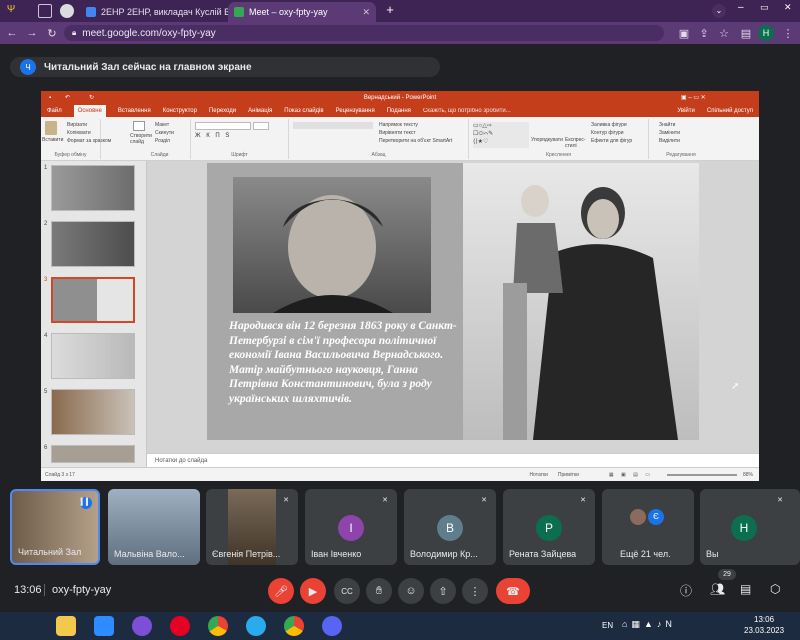  Describe the element at coordinates (398, 125) in the screenshot. I see `text-direction-button: Напрямок тексту` at that location.